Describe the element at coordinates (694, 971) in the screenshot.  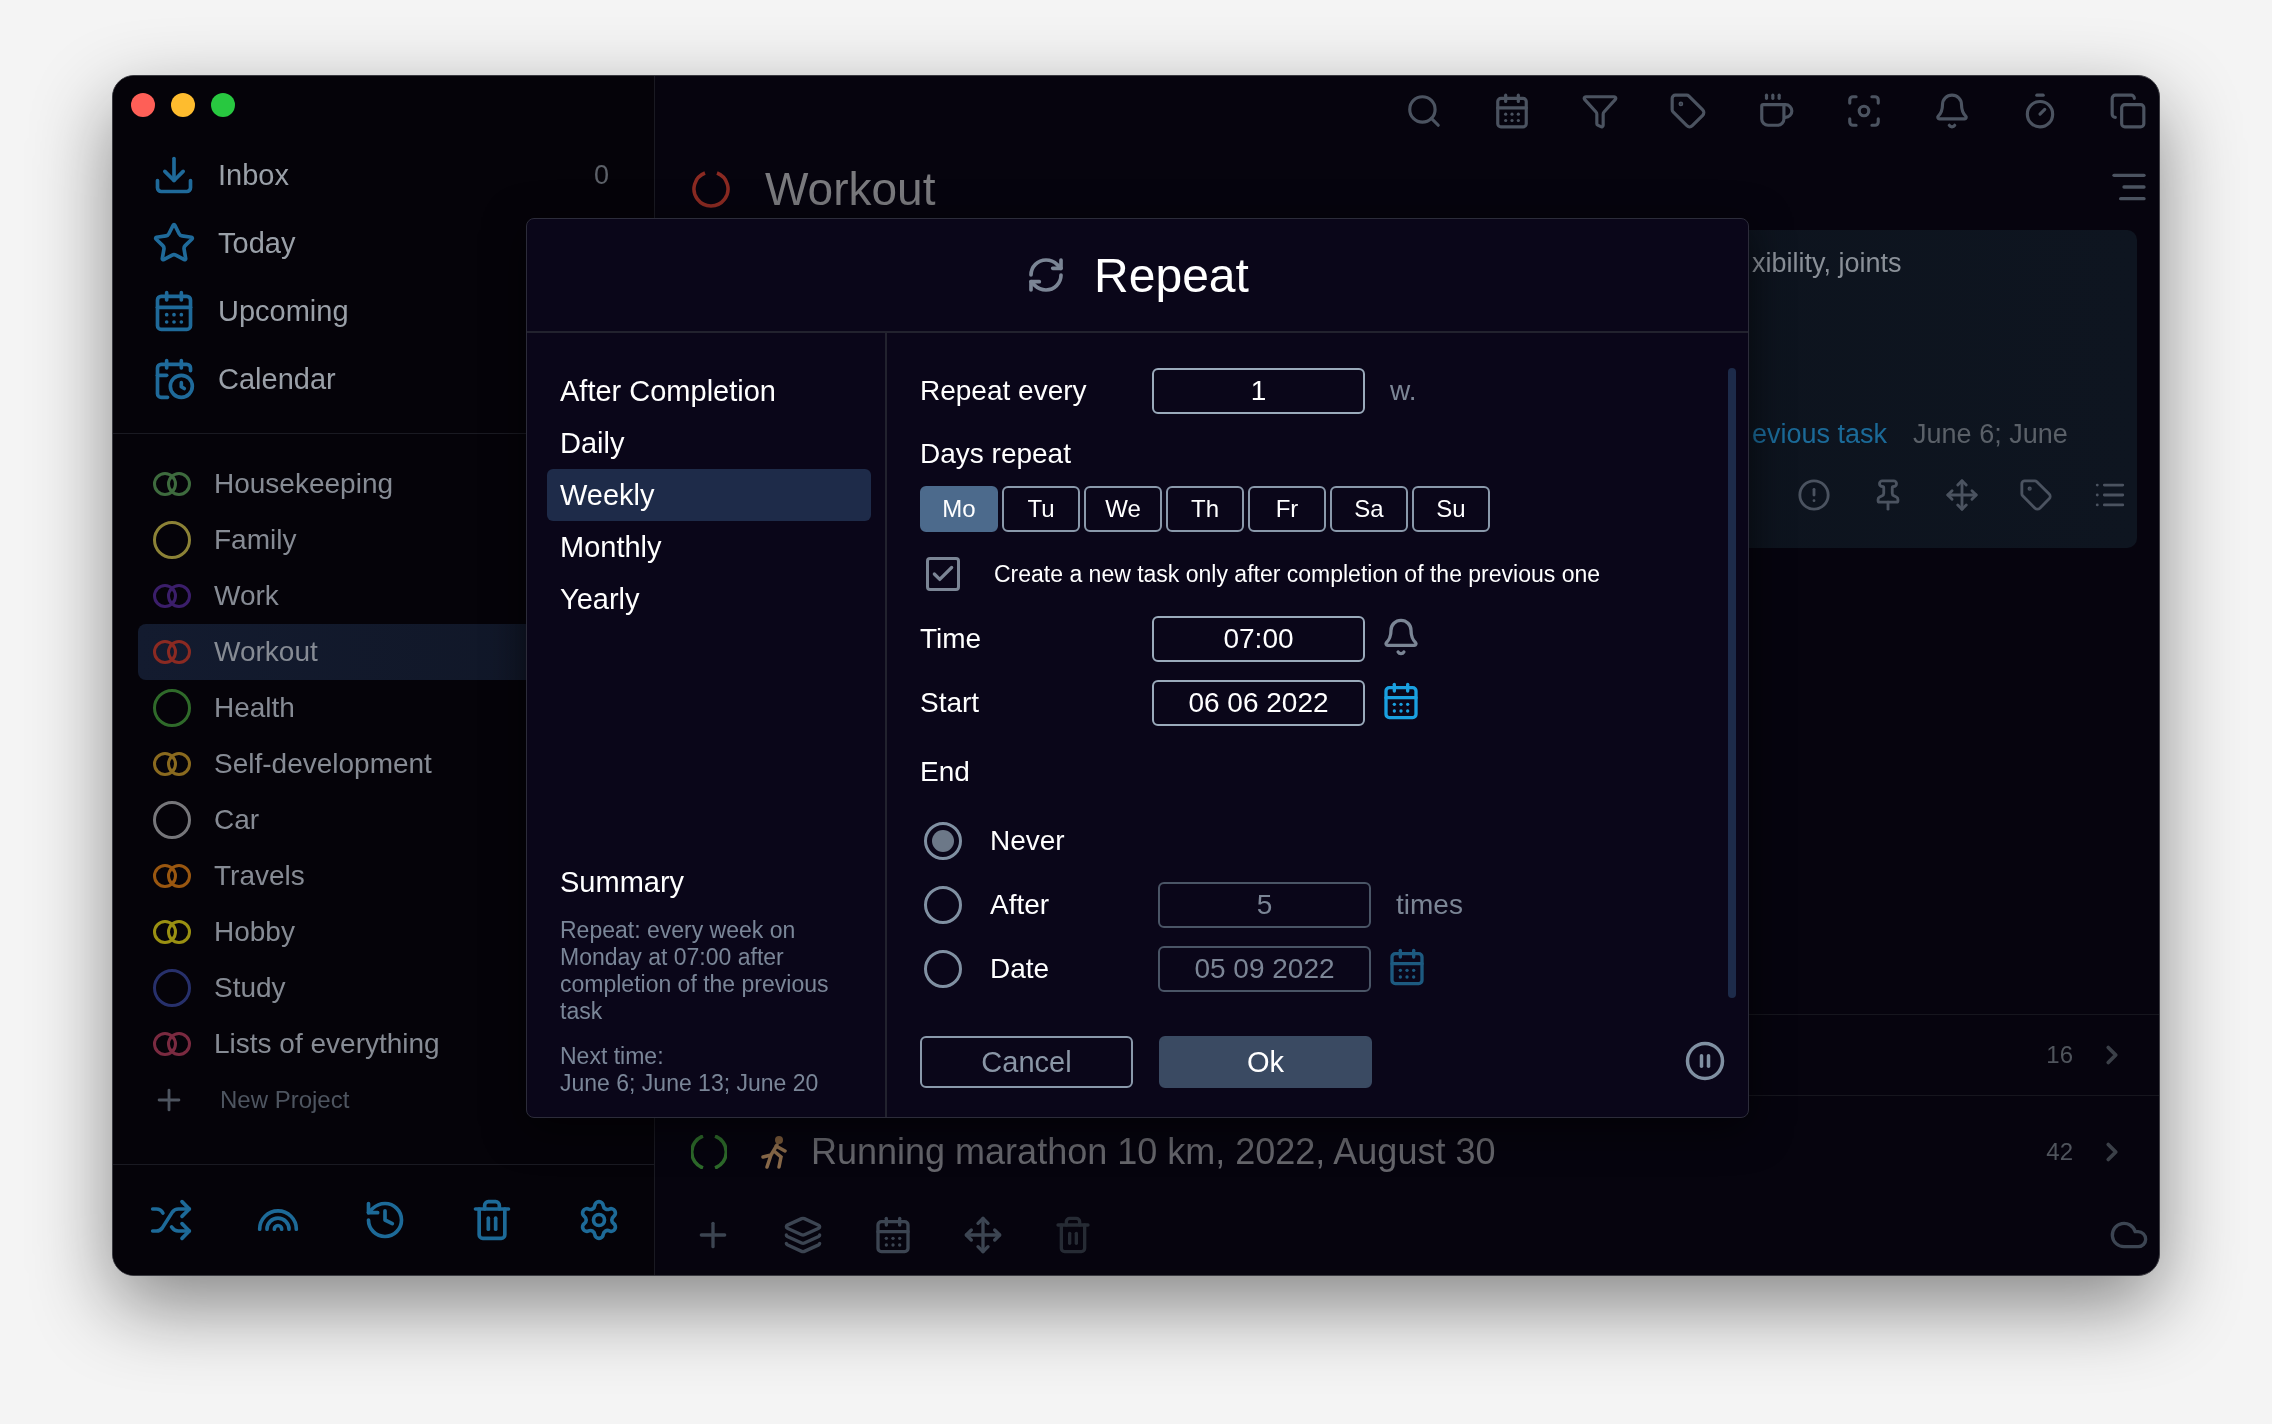
I see `summary-text: Repeat: every week on Monday at 07:00 after completion of the previous task` at that location.